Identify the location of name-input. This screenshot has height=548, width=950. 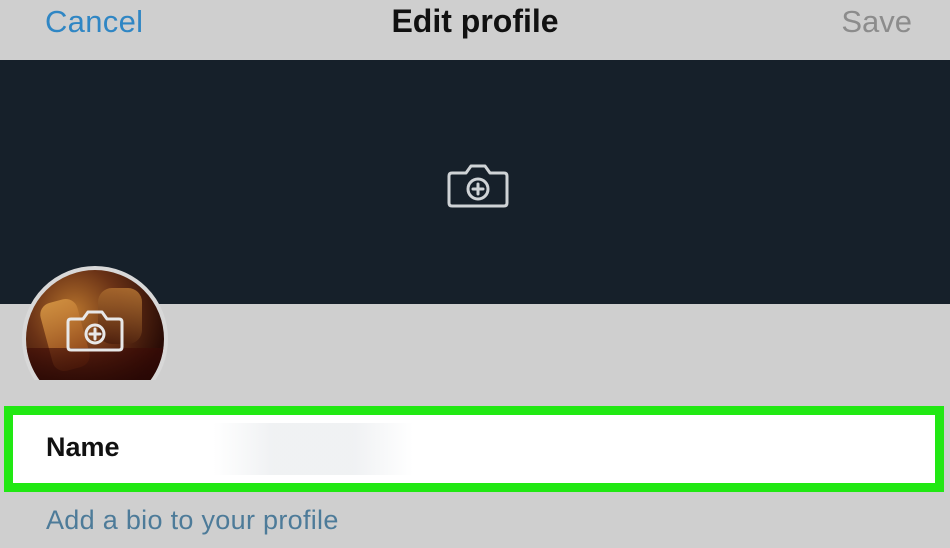
(313, 449).